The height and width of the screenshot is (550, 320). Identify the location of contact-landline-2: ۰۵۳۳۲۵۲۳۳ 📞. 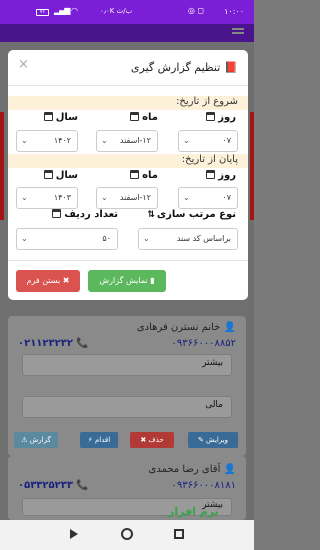
(53, 485).